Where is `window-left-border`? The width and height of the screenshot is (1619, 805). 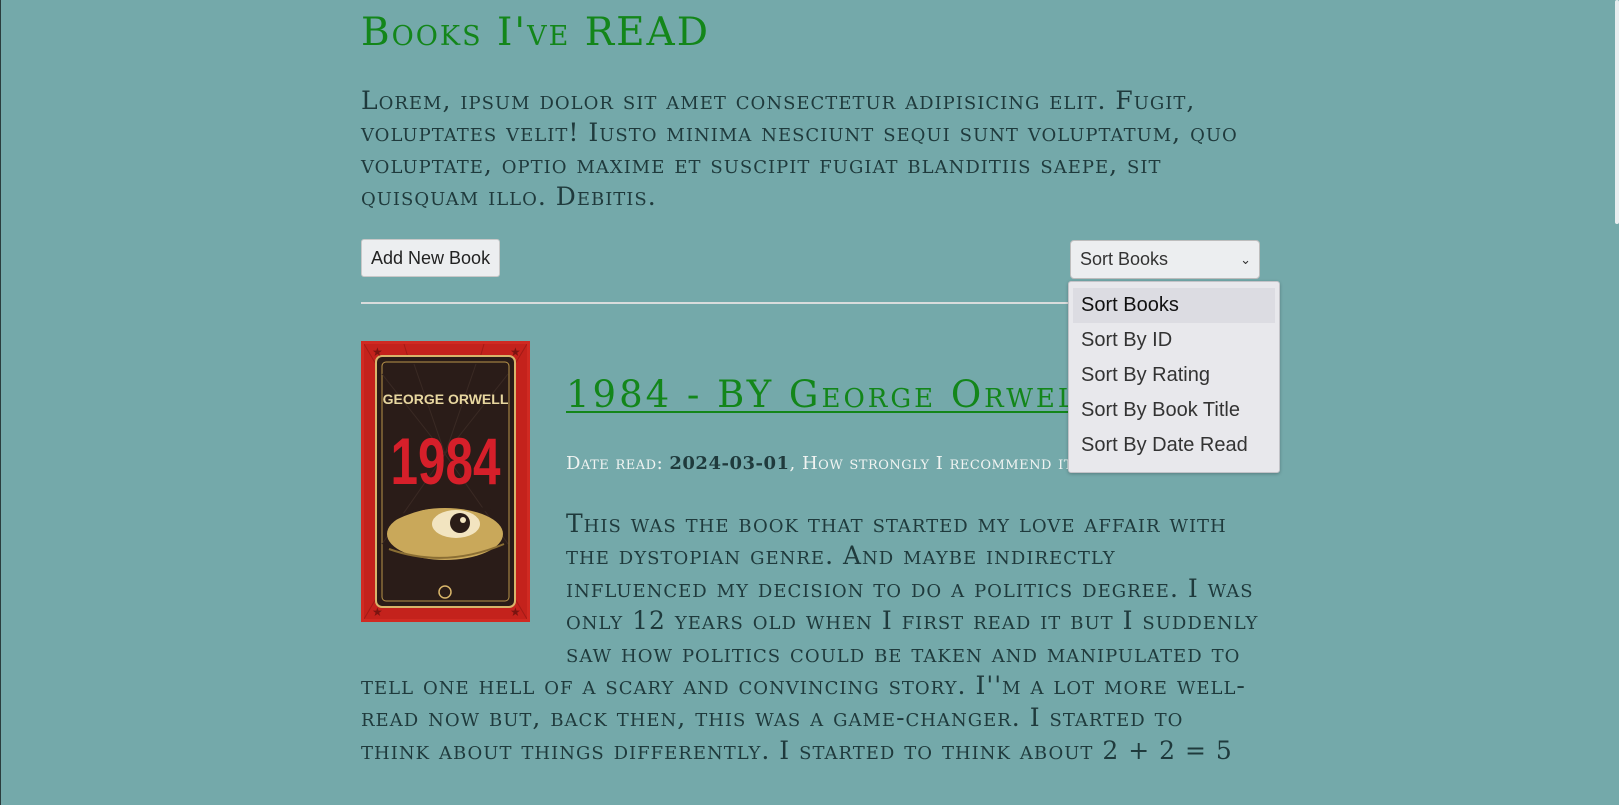
window-left-border is located at coordinates (0, 402).